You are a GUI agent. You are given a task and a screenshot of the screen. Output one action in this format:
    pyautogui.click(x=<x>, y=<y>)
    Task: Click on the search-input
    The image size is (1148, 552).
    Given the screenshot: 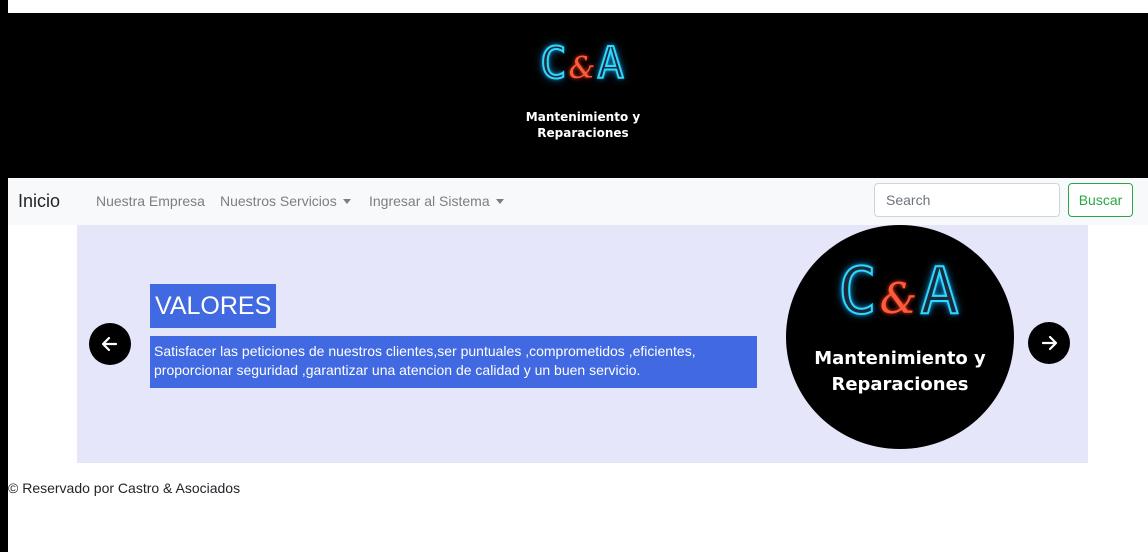 What is the action you would take?
    pyautogui.click(x=967, y=200)
    